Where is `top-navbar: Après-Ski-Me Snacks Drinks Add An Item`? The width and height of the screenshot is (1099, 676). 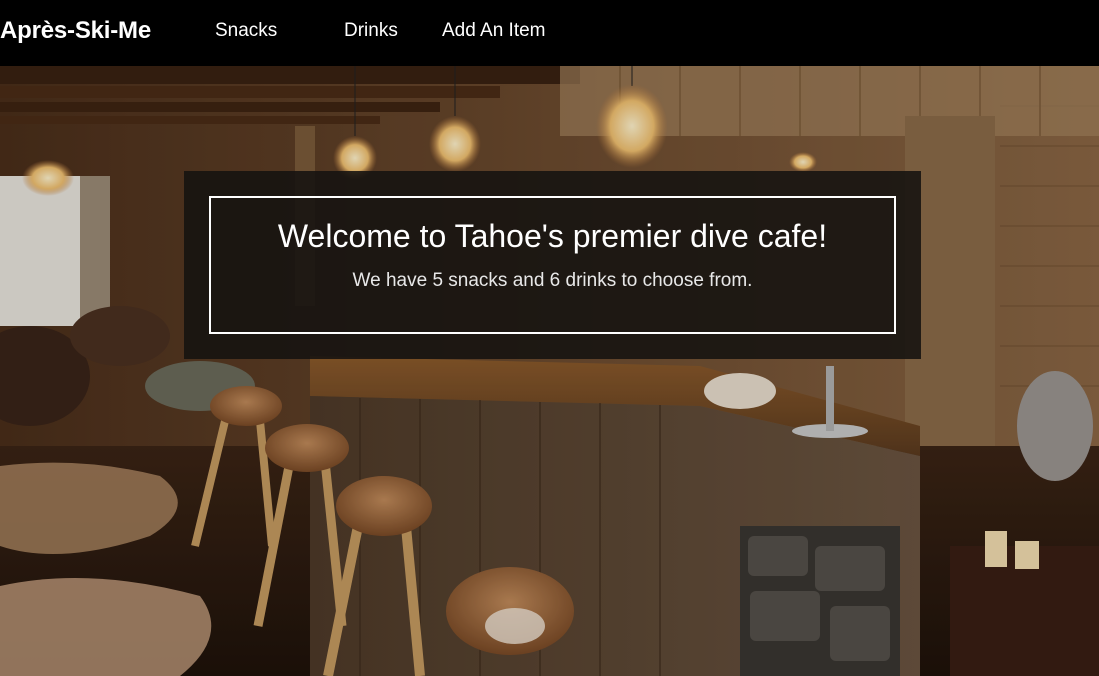 top-navbar: Après-Ski-Me Snacks Drinks Add An Item is located at coordinates (549, 33).